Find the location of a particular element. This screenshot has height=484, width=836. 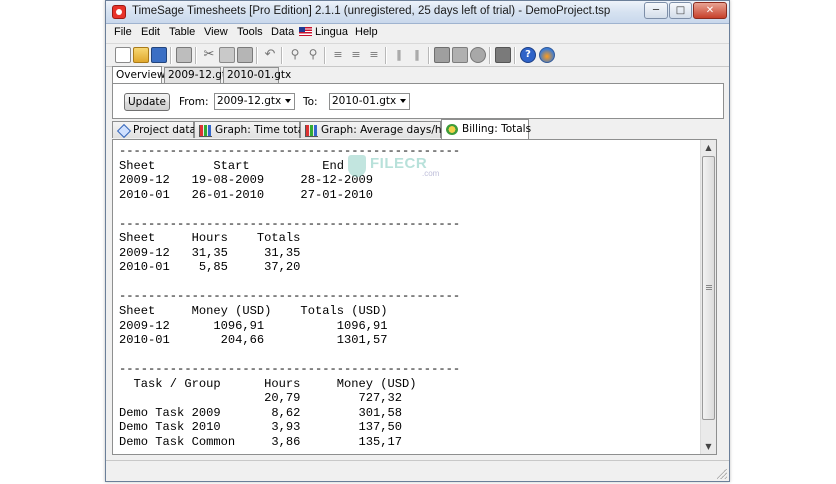

scrollbar-thumb is located at coordinates (708, 288).